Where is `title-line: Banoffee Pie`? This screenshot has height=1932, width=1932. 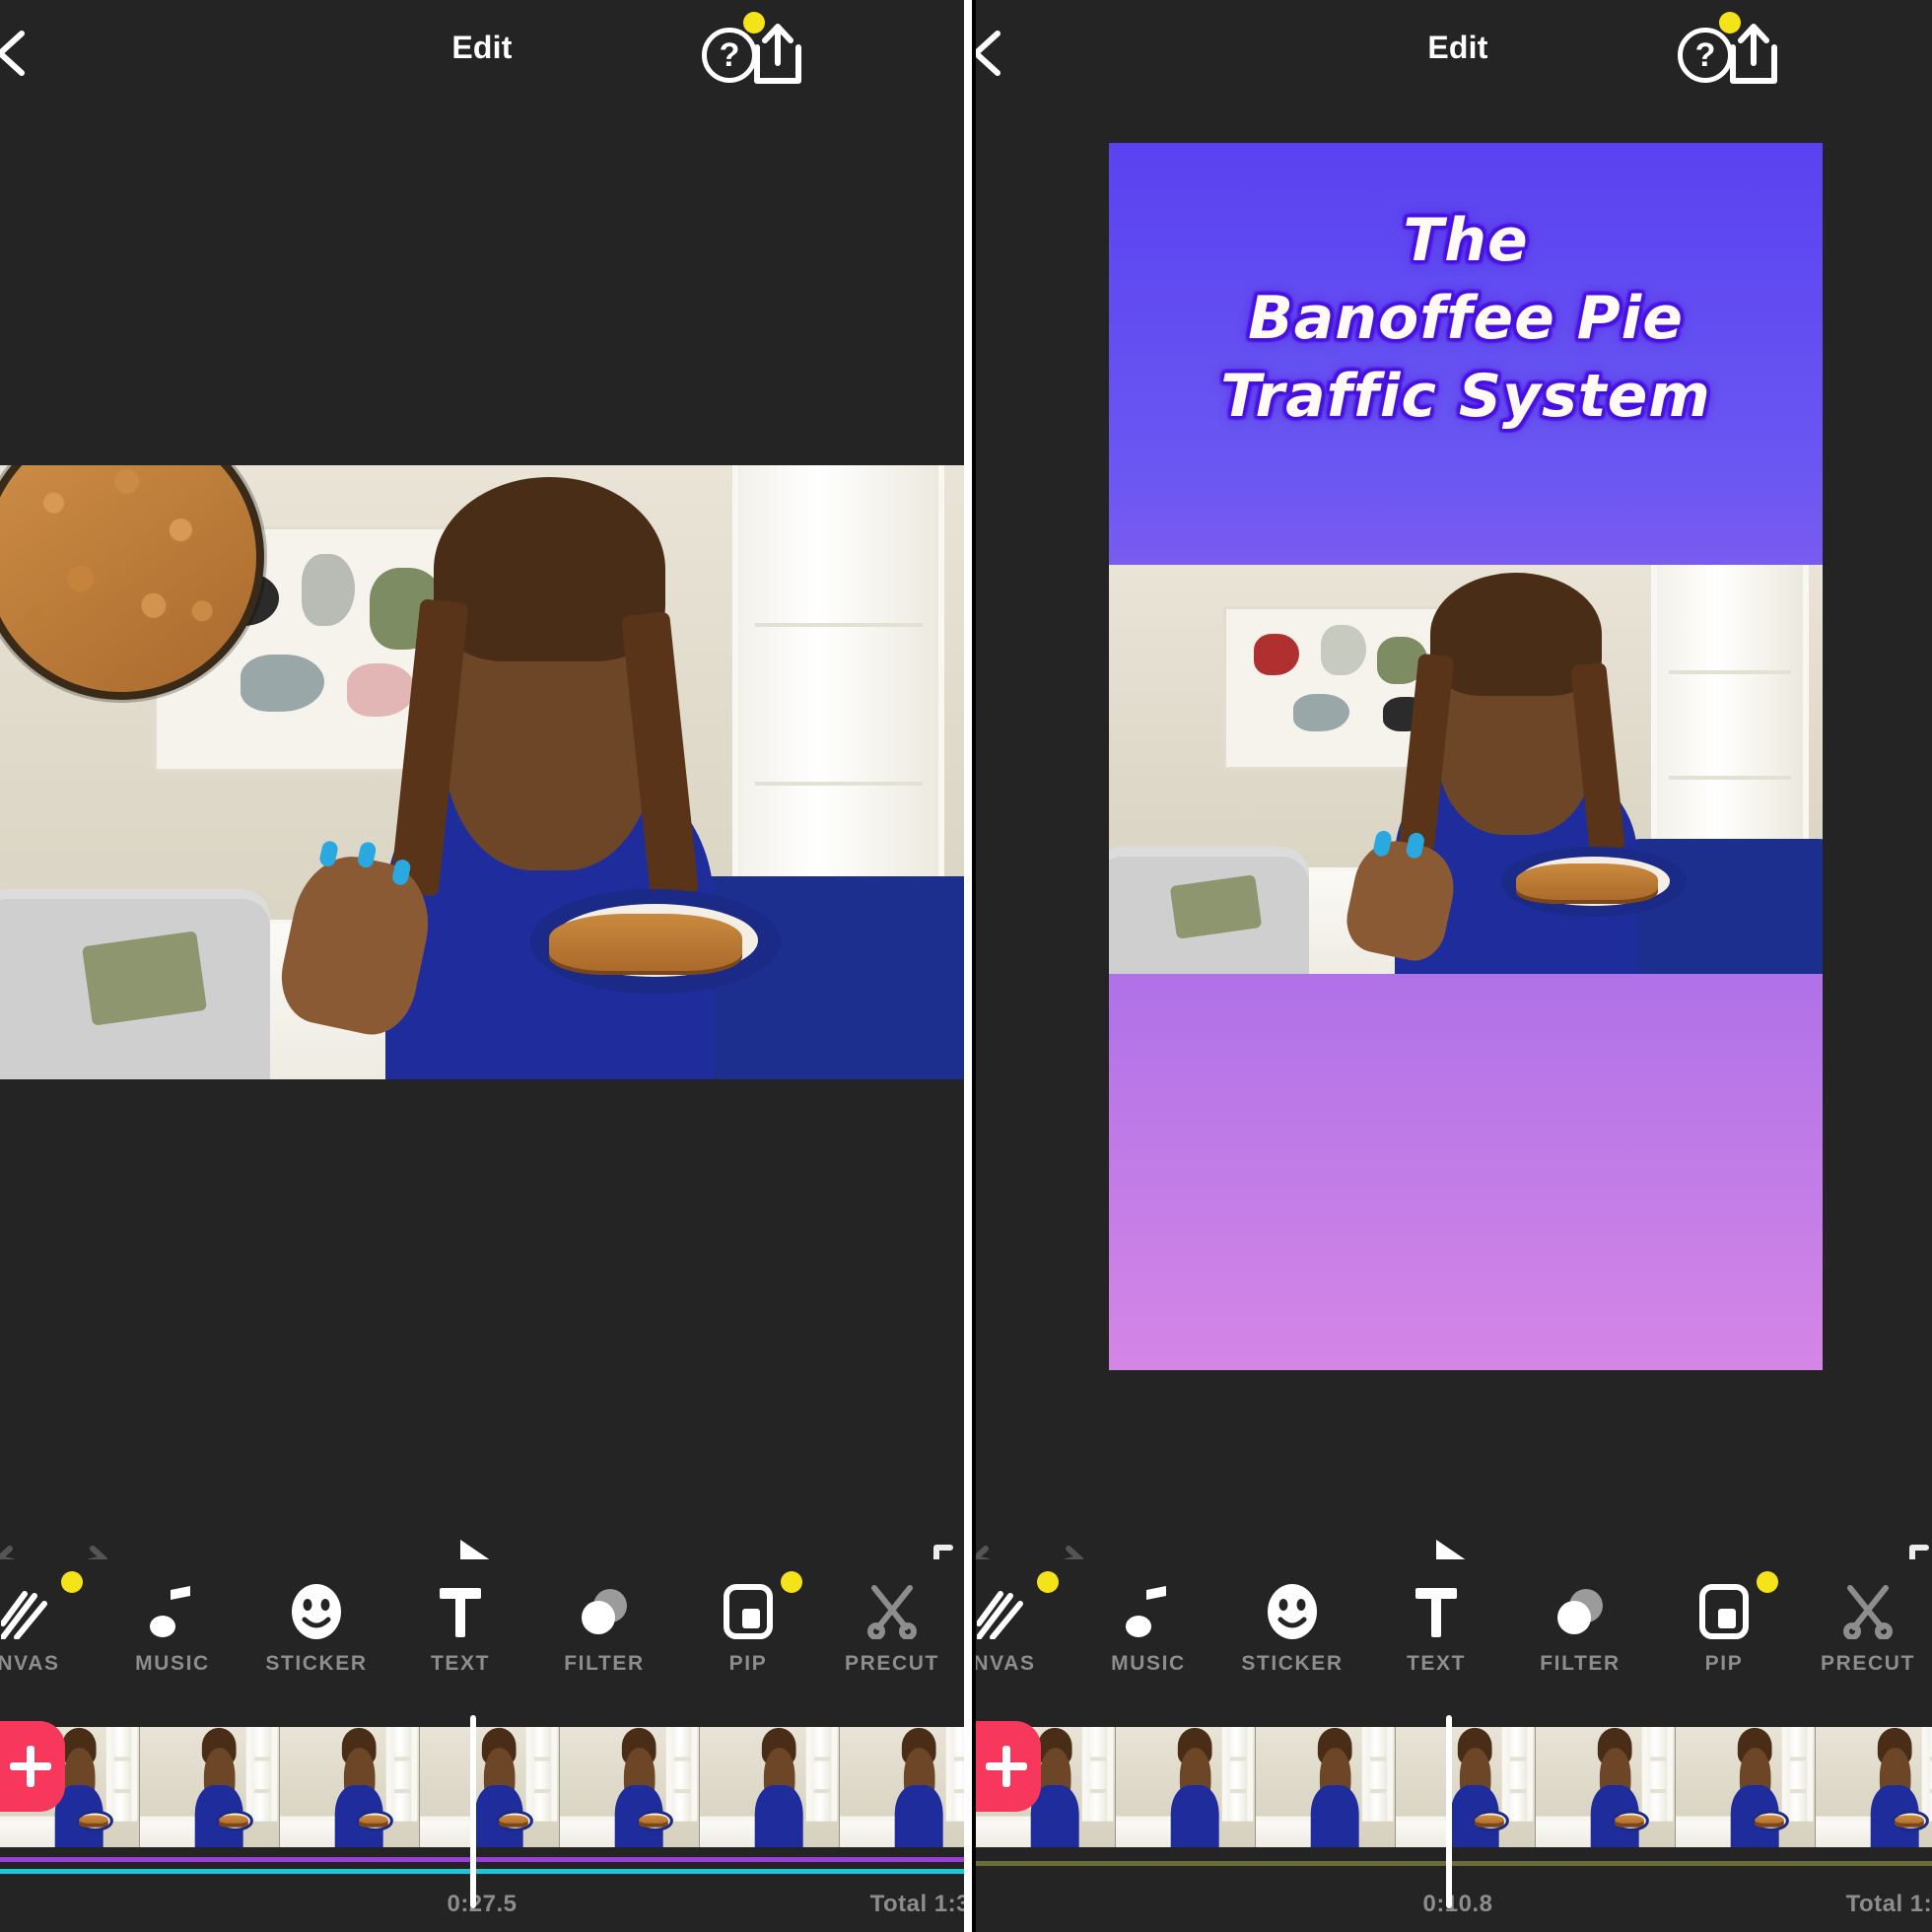 title-line: Banoffee Pie is located at coordinates (1466, 319).